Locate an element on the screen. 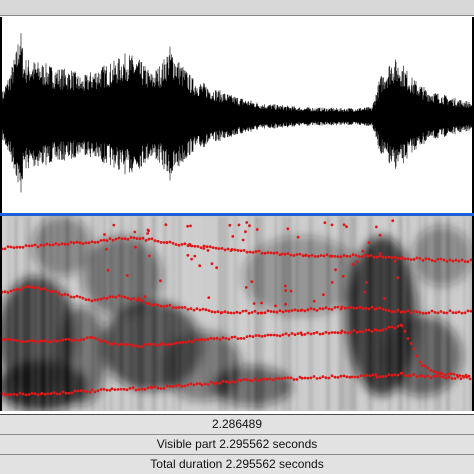 The height and width of the screenshot is (474, 474). total-duration-bar: Total duration 2.295562 seconds is located at coordinates (237, 464).